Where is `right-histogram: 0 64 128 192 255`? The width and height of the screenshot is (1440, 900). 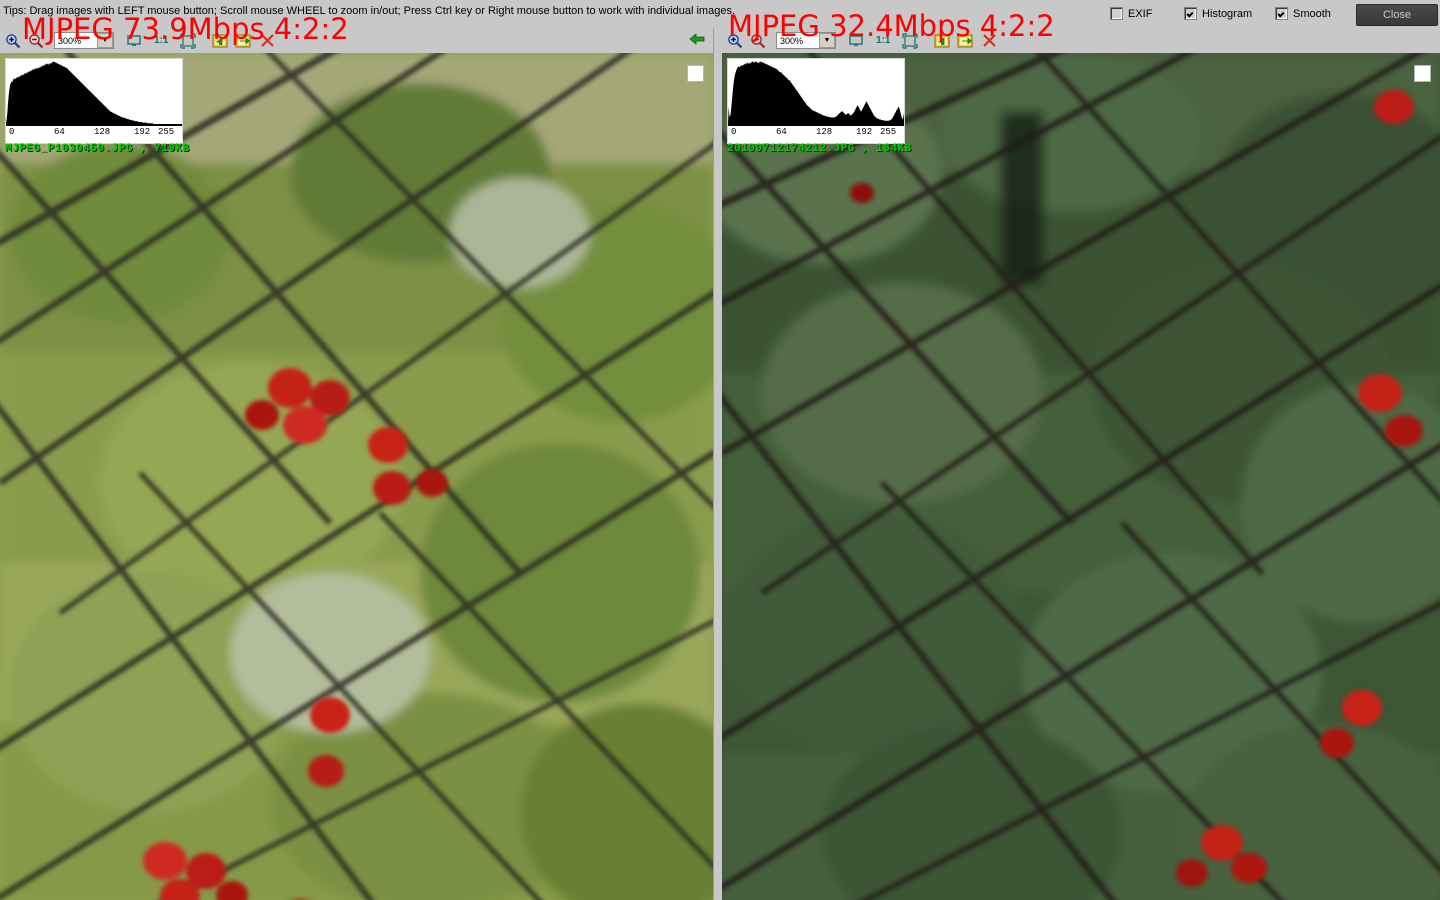 right-histogram: 0 64 128 192 255 is located at coordinates (816, 101).